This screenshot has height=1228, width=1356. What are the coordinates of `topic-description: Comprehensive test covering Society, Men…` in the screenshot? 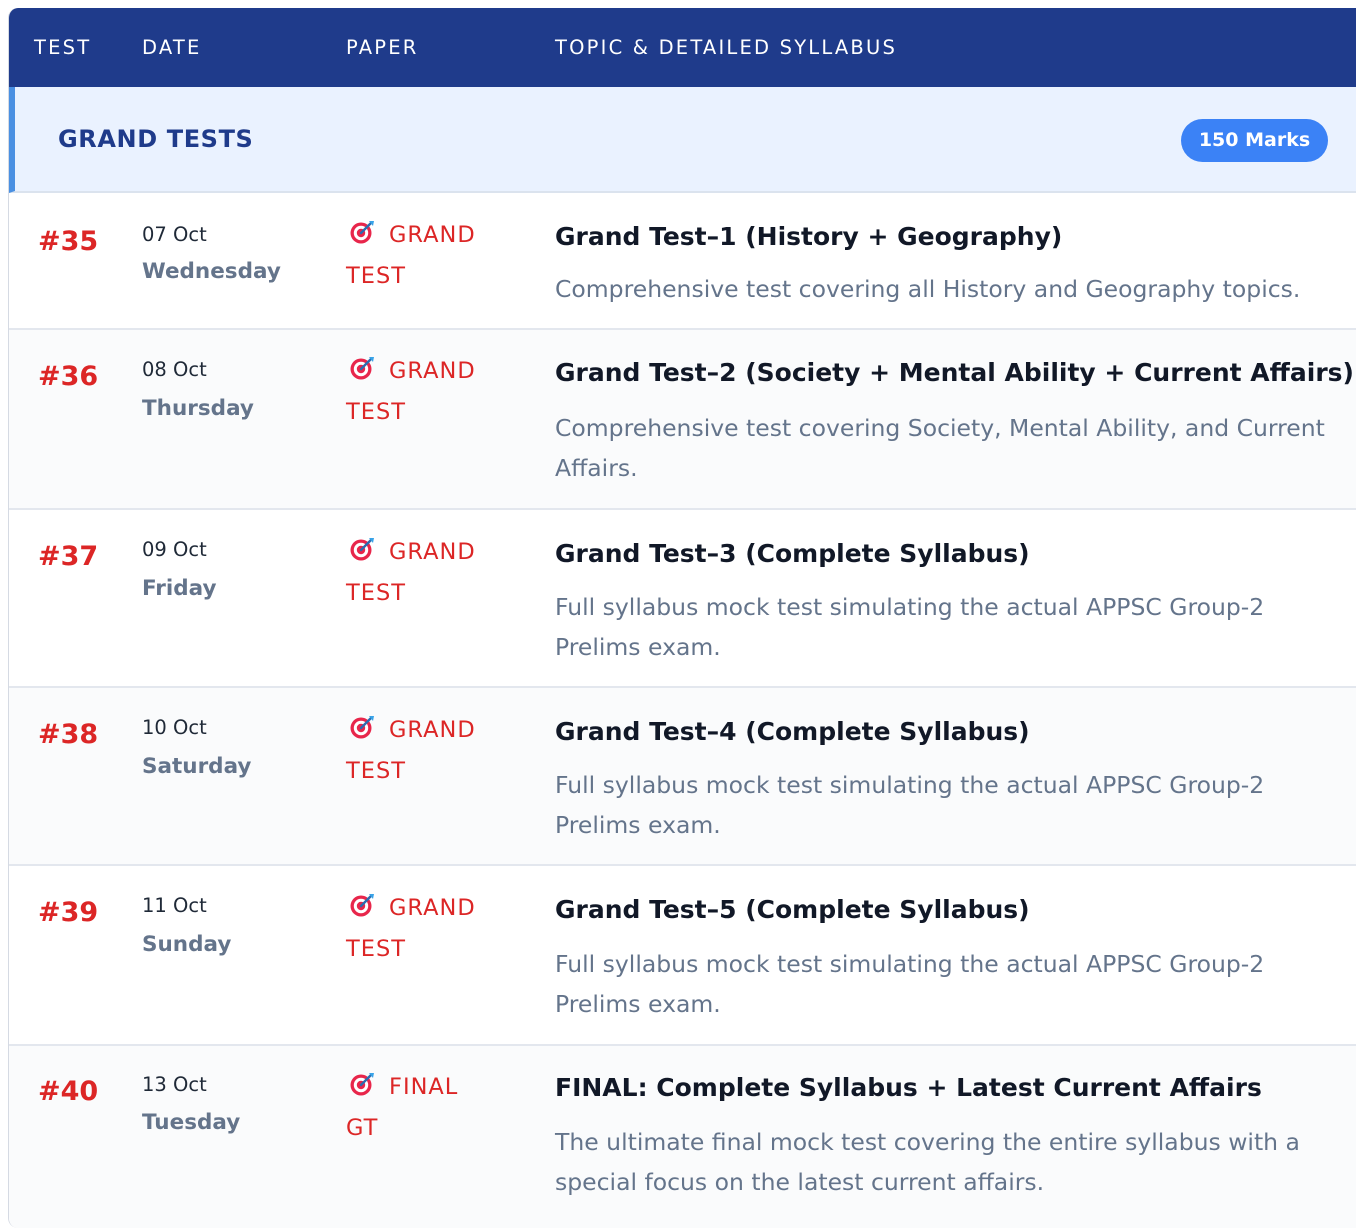 It's located at (940, 448).